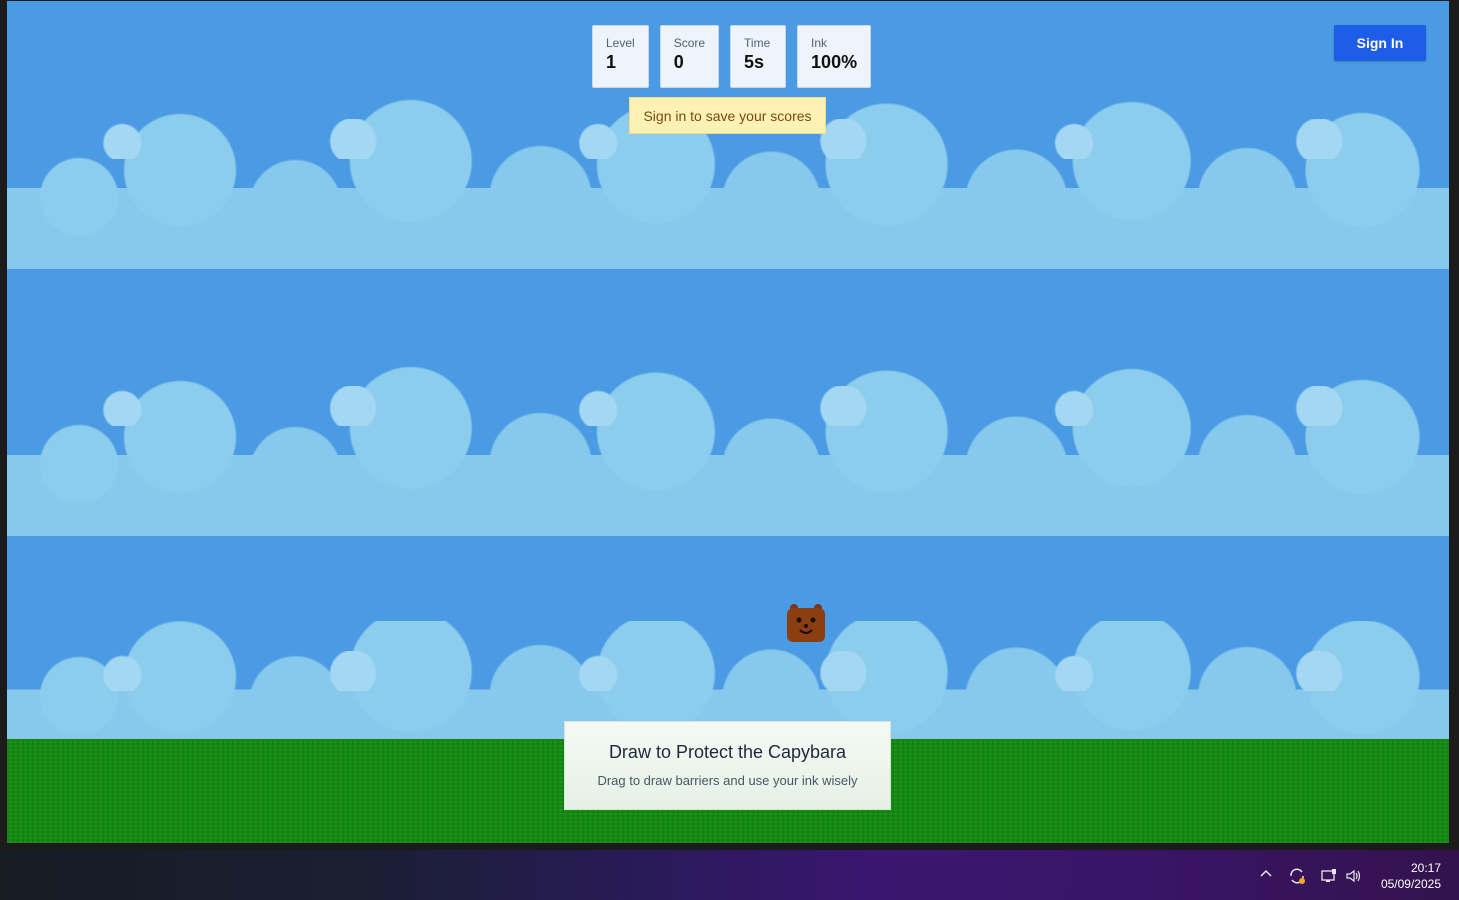  Describe the element at coordinates (1329, 876) in the screenshot. I see `network-icon` at that location.